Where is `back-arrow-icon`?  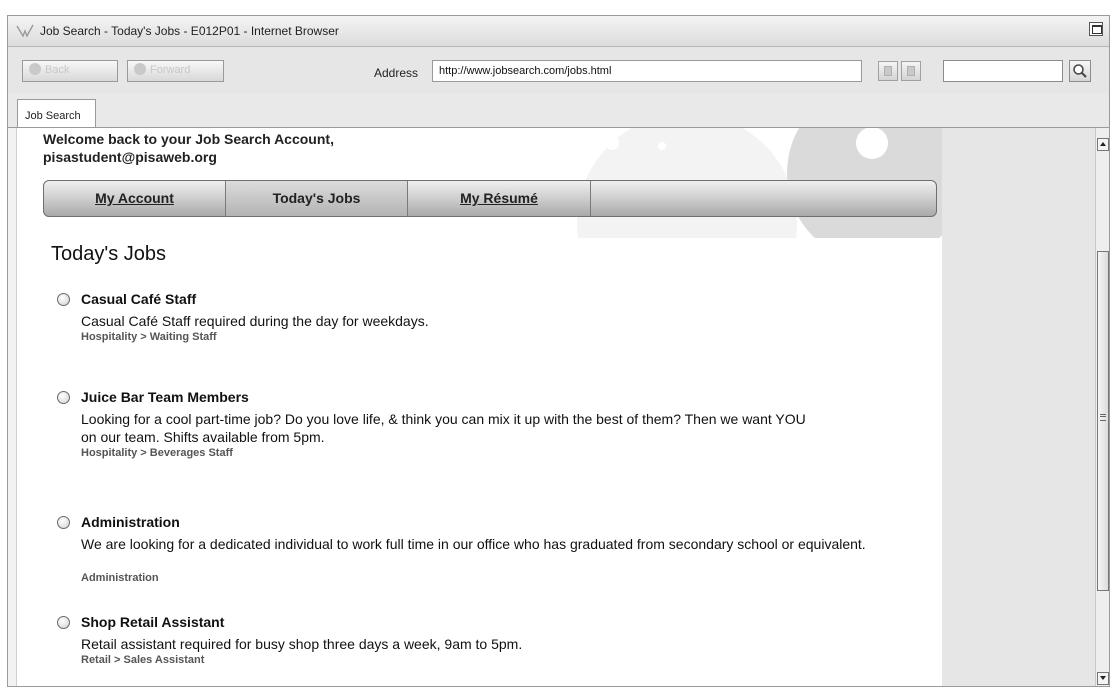
back-arrow-icon is located at coordinates (35, 69).